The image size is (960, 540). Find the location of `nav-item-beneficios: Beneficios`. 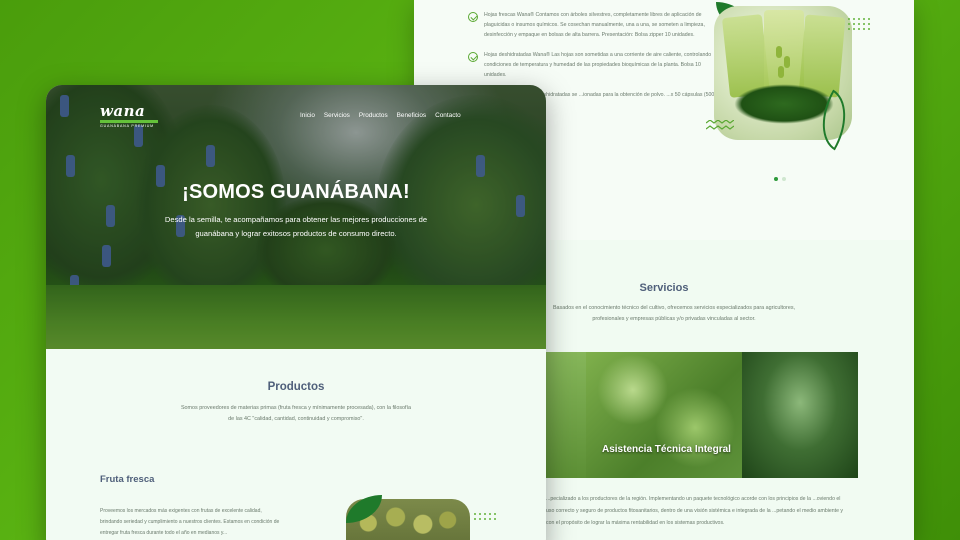

nav-item-beneficios: Beneficios is located at coordinates (412, 115).